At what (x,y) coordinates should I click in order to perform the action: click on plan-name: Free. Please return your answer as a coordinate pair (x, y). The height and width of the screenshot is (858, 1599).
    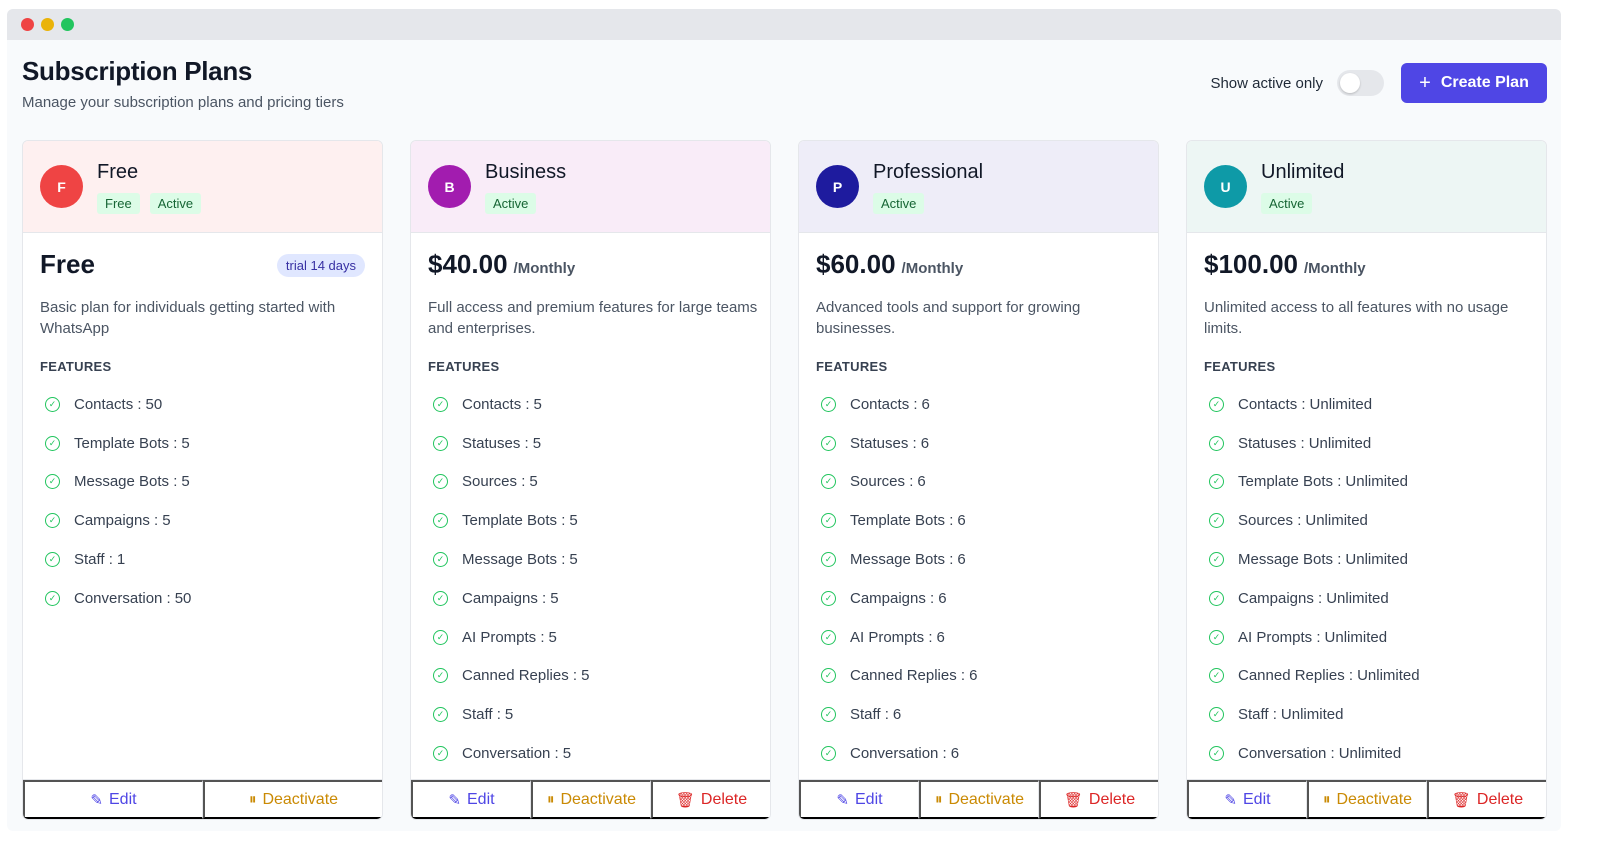
    Looking at the image, I should click on (118, 172).